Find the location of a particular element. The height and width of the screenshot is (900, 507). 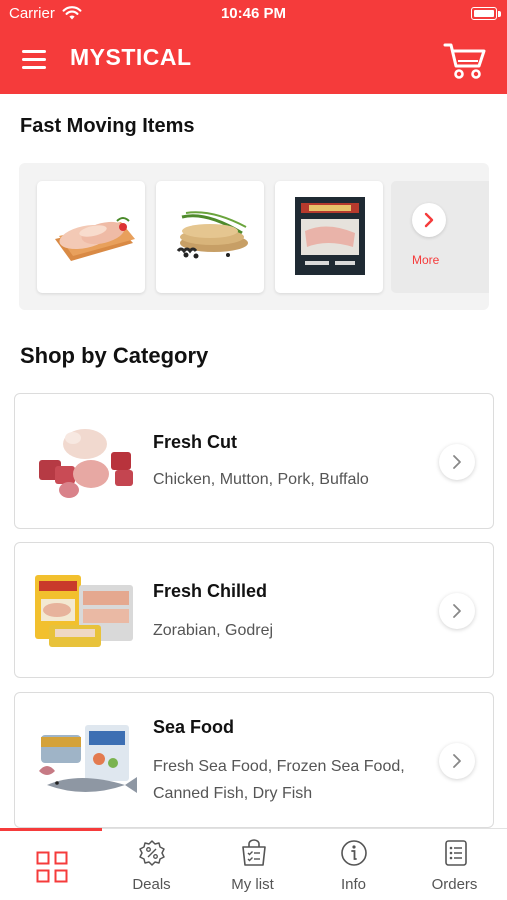

status-bar: Carrier 10:46 PM is located at coordinates (253, 14).